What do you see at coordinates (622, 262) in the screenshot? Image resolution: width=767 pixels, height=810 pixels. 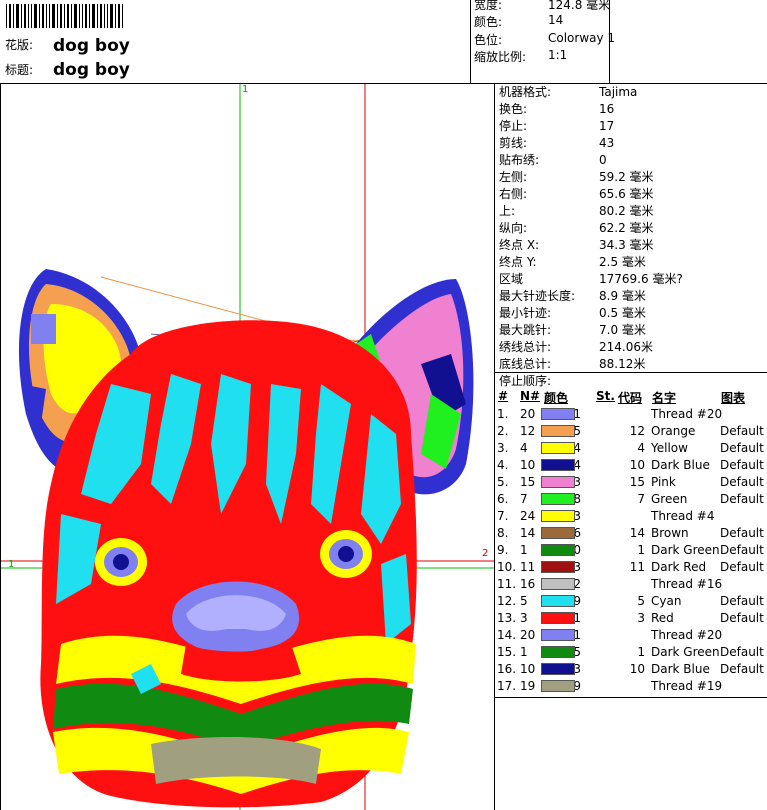 I see `info-value: 2.5 毫米` at bounding box center [622, 262].